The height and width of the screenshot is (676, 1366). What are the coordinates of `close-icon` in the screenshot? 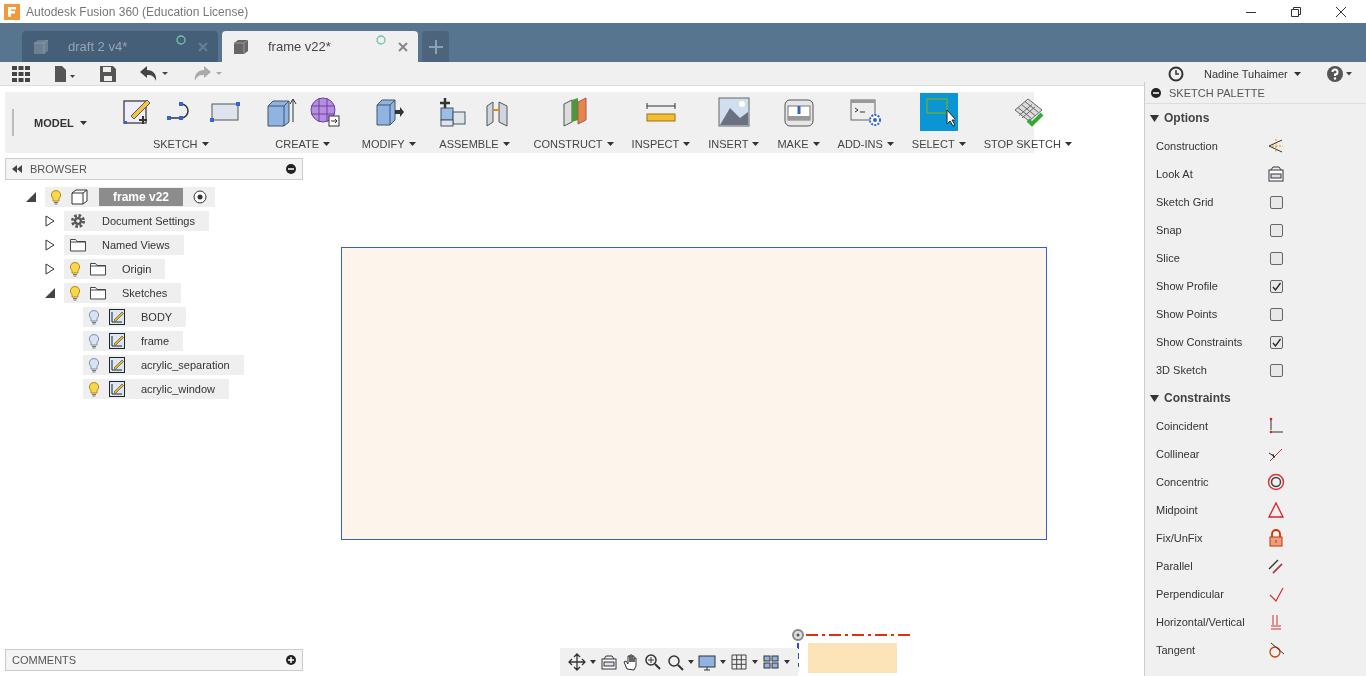 It's located at (1341, 11).